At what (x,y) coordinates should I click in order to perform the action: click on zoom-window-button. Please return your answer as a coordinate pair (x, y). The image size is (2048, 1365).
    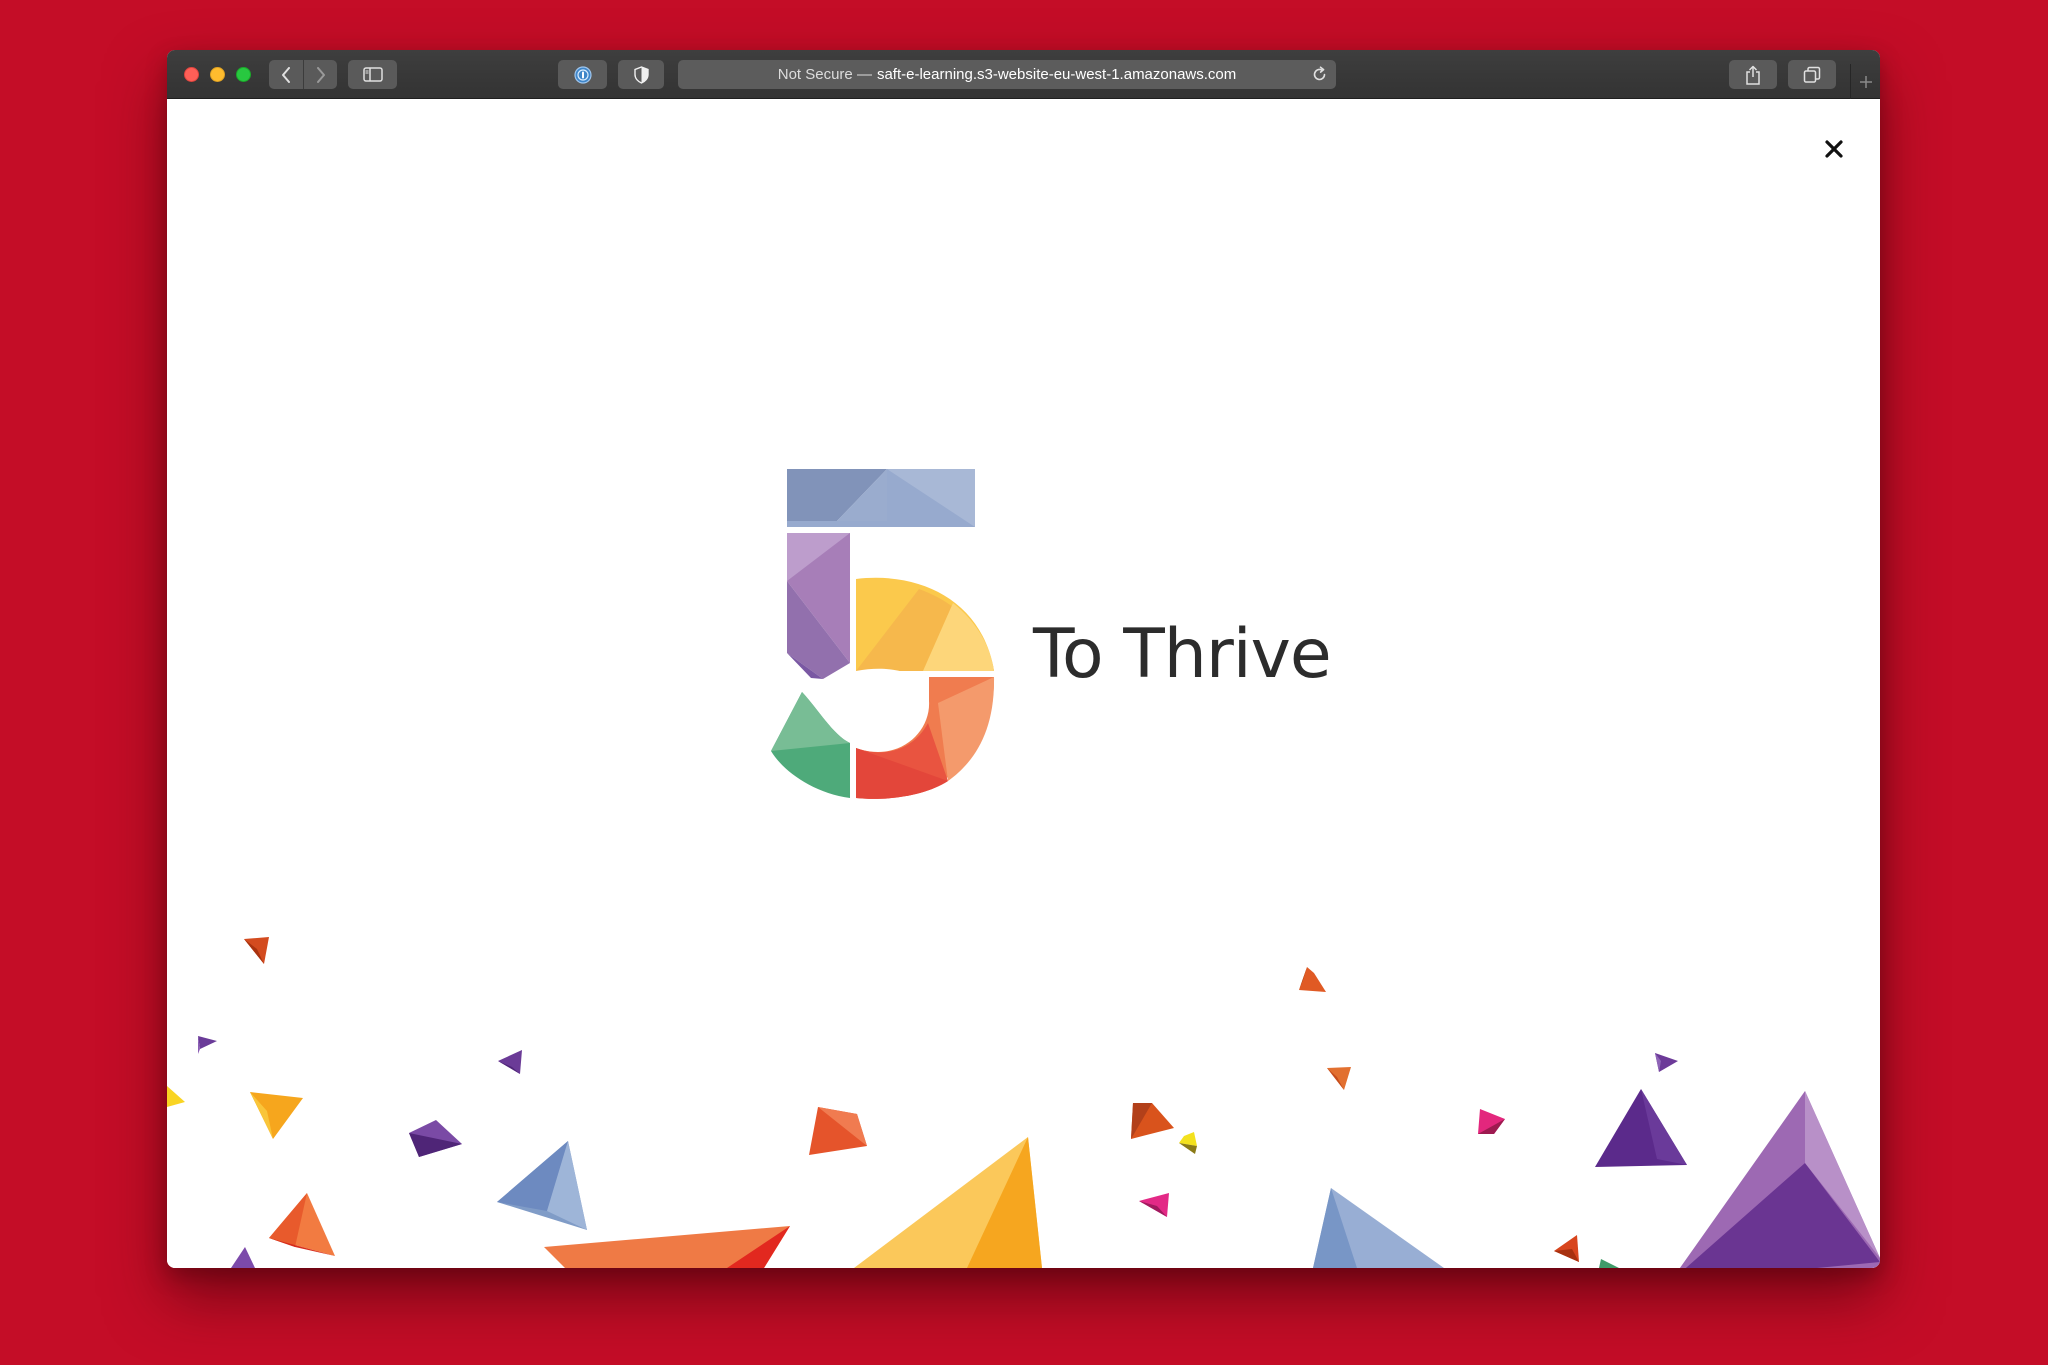
    Looking at the image, I should click on (243, 74).